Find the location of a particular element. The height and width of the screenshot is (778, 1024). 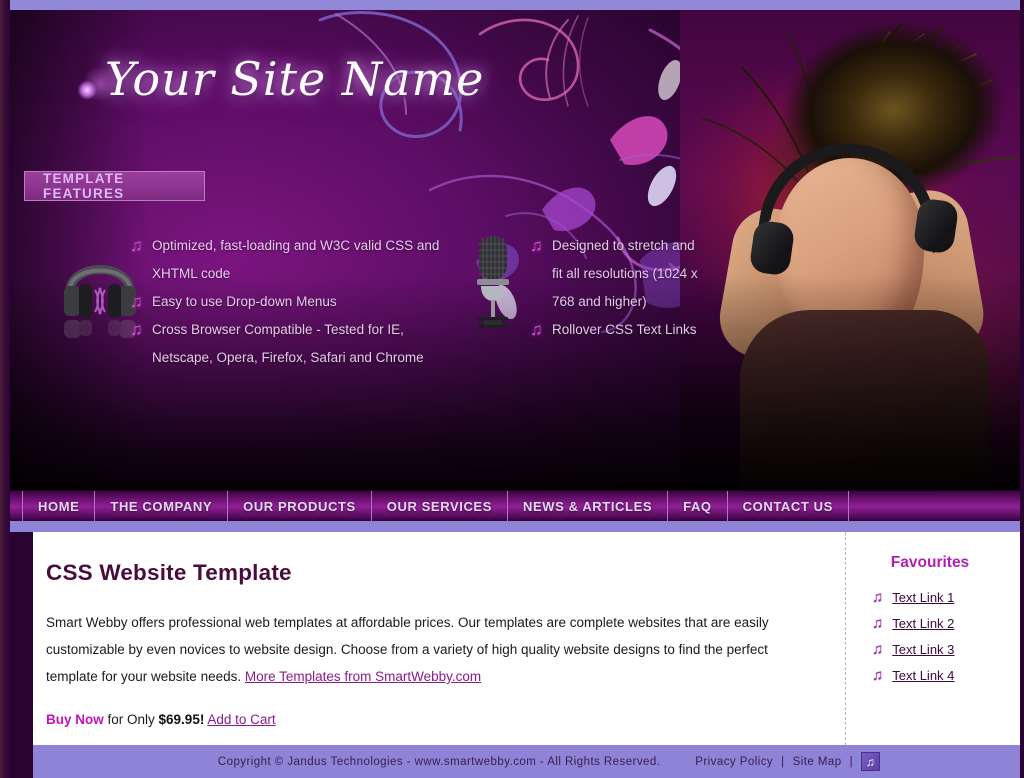

page-right-border is located at coordinates (1022, 389).